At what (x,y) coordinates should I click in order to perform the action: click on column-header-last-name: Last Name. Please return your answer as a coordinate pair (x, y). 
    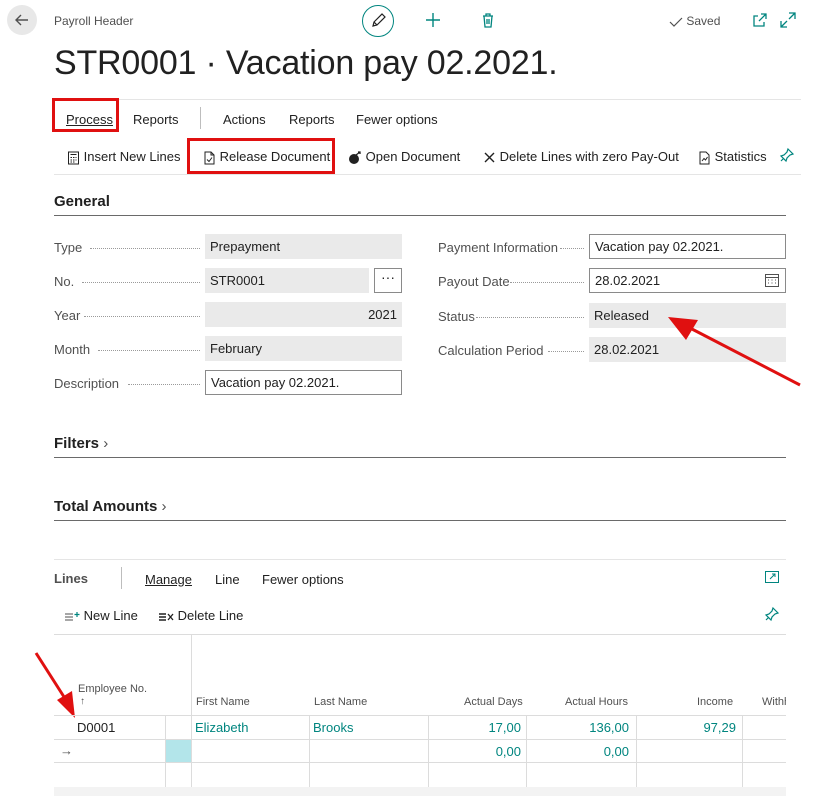
    Looking at the image, I should click on (340, 702).